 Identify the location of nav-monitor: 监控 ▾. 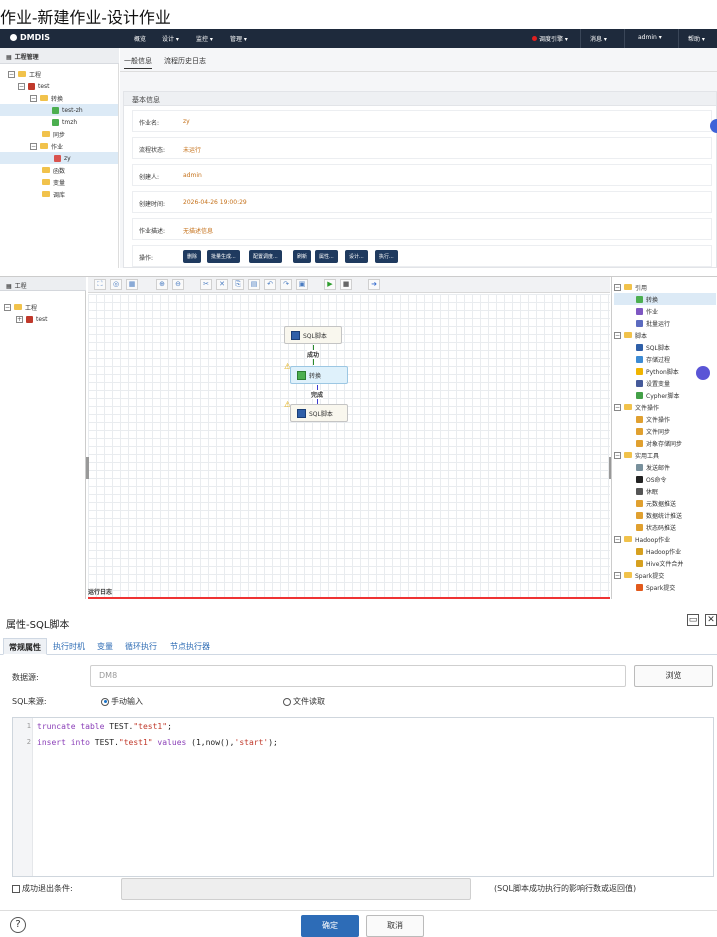
(204, 38).